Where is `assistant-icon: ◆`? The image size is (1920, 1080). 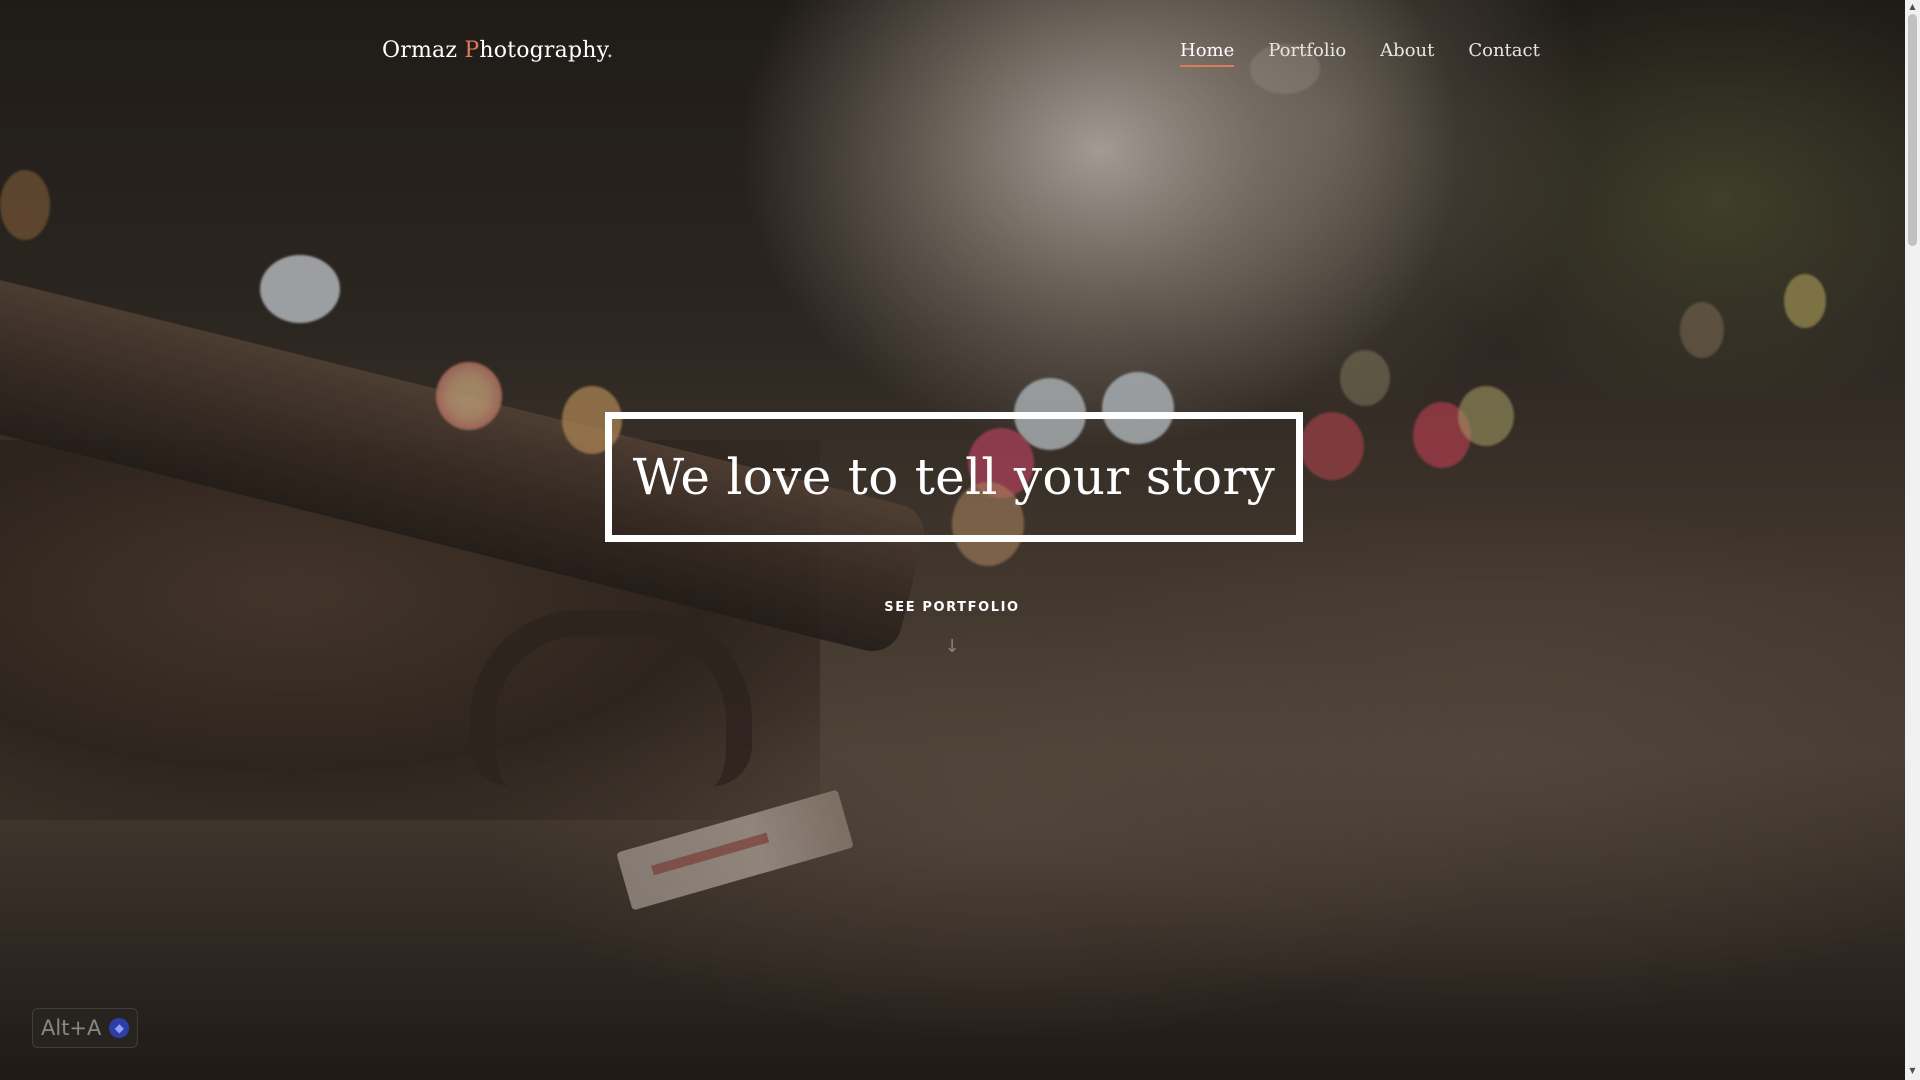
assistant-icon: ◆ is located at coordinates (119, 1028).